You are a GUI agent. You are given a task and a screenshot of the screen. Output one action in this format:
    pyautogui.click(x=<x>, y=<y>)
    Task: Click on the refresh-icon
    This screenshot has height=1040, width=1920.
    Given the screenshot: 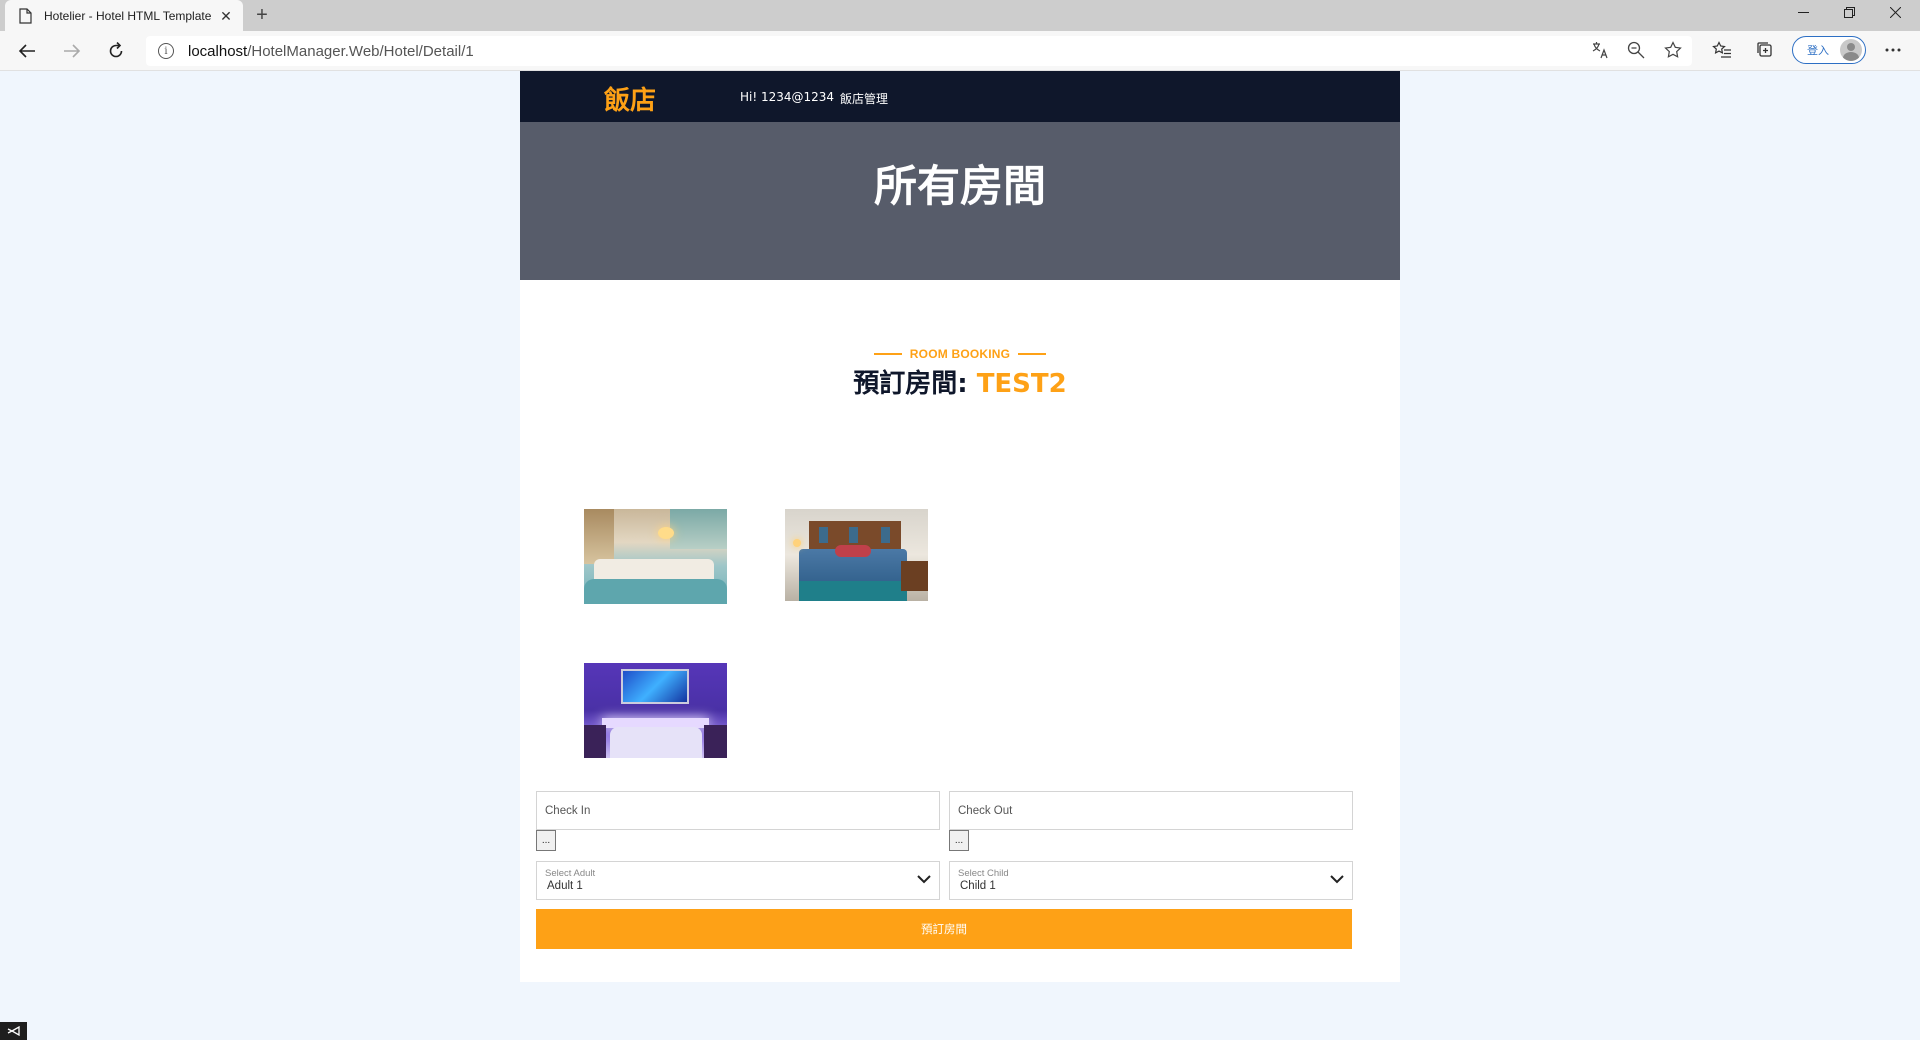 What is the action you would take?
    pyautogui.click(x=116, y=51)
    